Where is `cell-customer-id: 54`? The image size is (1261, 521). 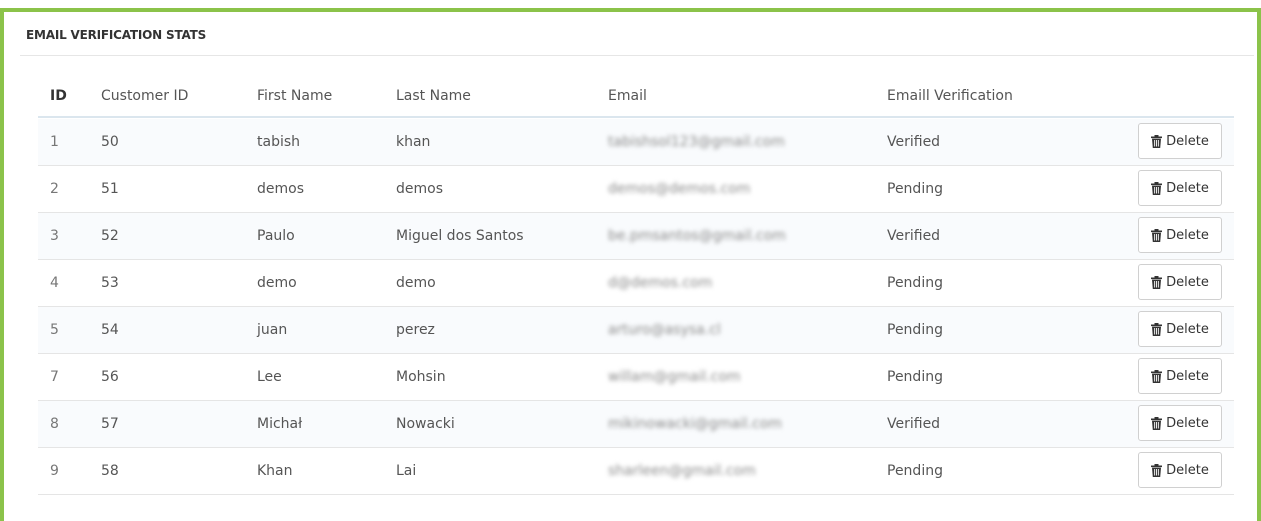
cell-customer-id: 54 is located at coordinates (110, 330).